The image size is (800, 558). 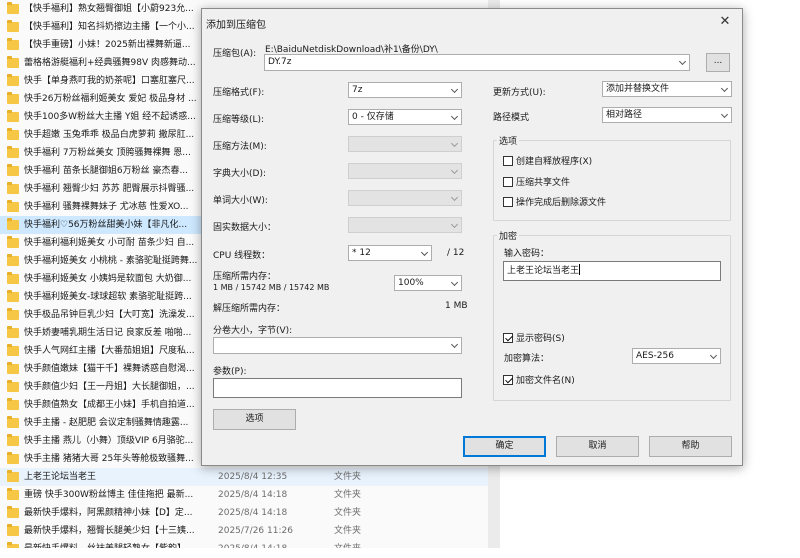 I want to click on params-input, so click(x=337, y=388).